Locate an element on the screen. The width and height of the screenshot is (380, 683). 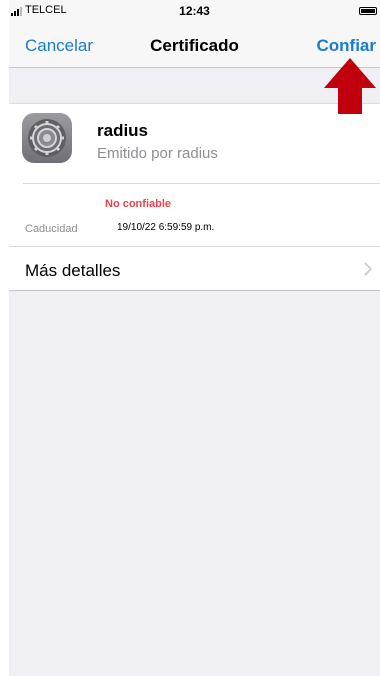
trust-button: Confiar is located at coordinates (347, 46).